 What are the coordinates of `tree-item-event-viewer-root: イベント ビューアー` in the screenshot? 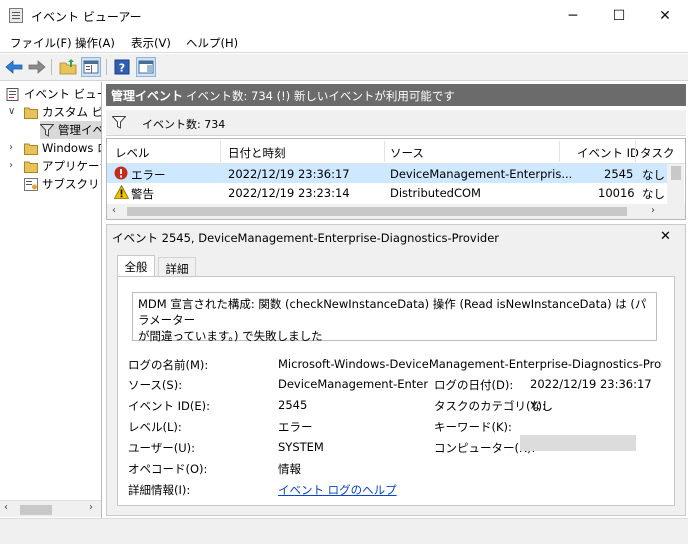 It's located at (53, 94).